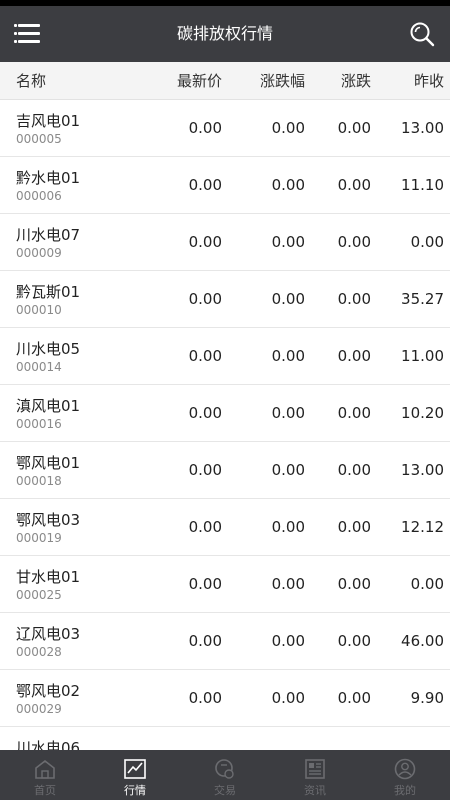 This screenshot has height=800, width=450. I want to click on table-row: 黔水电01 000006 0.00 0.00 0.00 11.10, so click(225, 185).